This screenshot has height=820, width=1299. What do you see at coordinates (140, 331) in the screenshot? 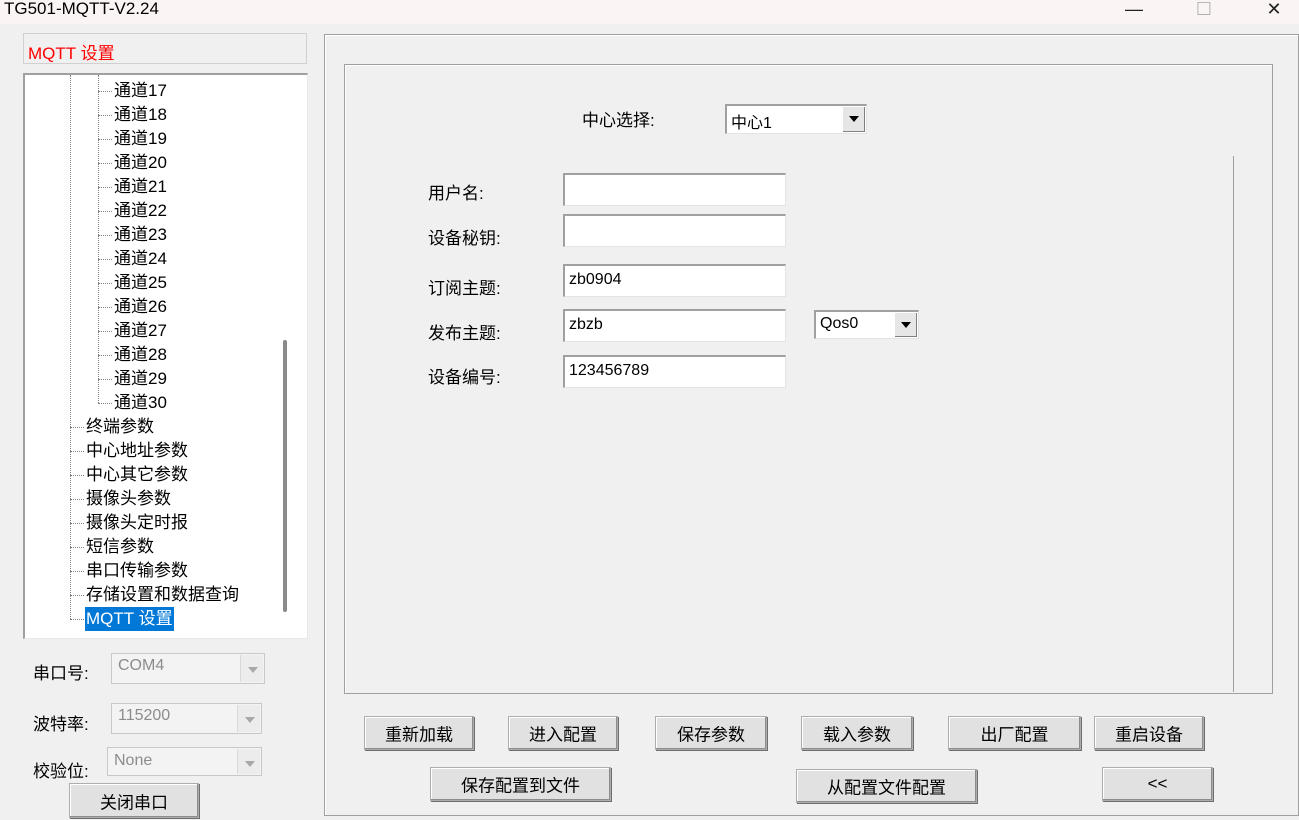
I see `tree-item: 通道27` at bounding box center [140, 331].